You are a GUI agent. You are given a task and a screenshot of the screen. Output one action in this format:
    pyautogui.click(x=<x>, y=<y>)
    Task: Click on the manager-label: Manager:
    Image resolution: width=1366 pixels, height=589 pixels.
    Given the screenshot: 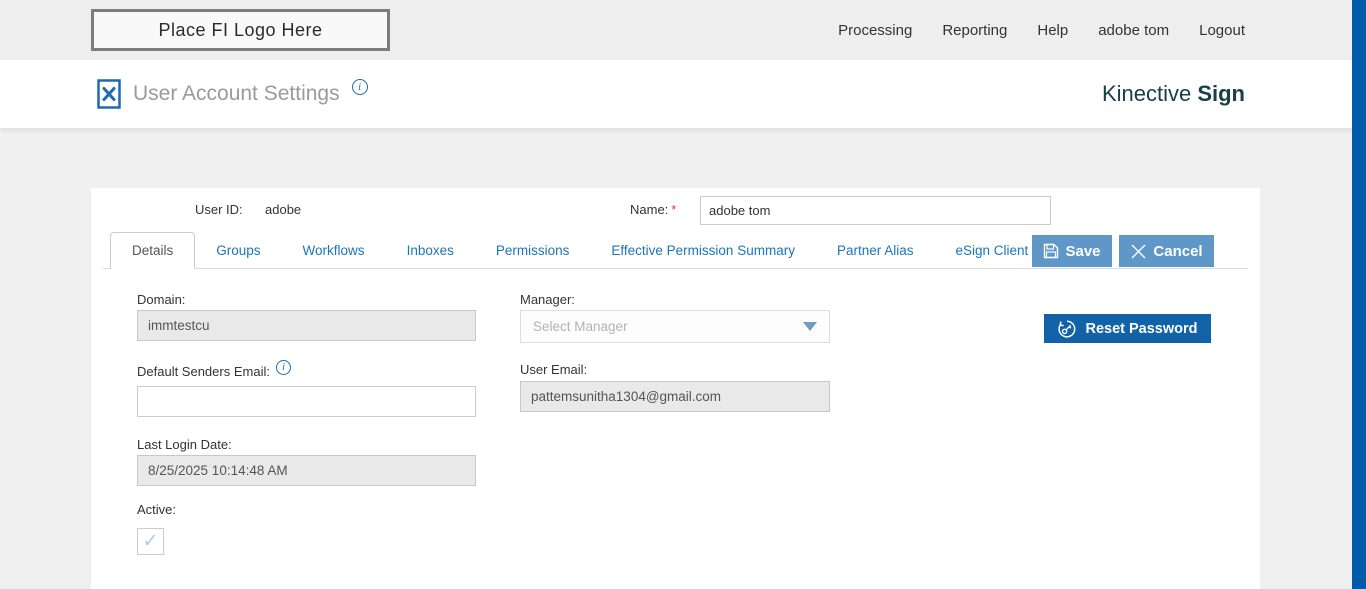 What is the action you would take?
    pyautogui.click(x=547, y=299)
    